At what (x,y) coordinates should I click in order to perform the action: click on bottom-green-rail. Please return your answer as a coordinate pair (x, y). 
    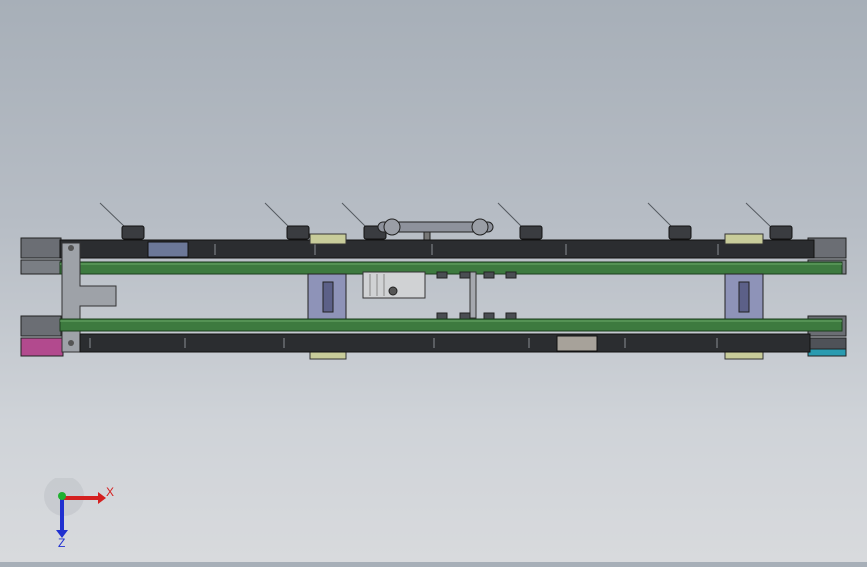
    Looking at the image, I should click on (451, 325).